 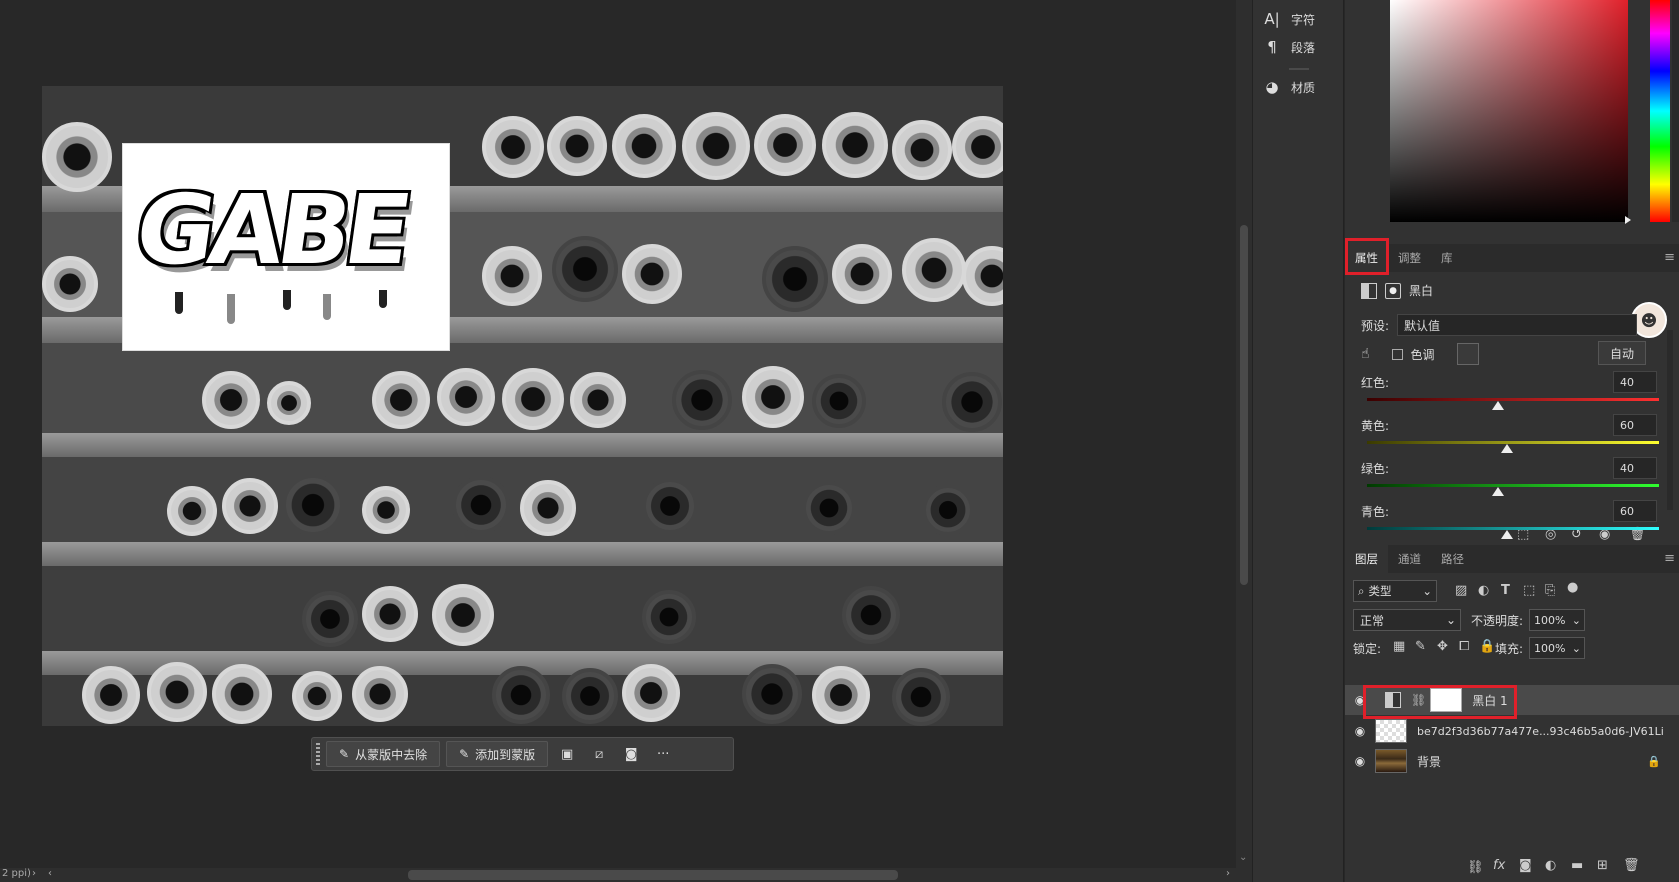 What do you see at coordinates (1509, 111) in the screenshot?
I see `color-picker-field` at bounding box center [1509, 111].